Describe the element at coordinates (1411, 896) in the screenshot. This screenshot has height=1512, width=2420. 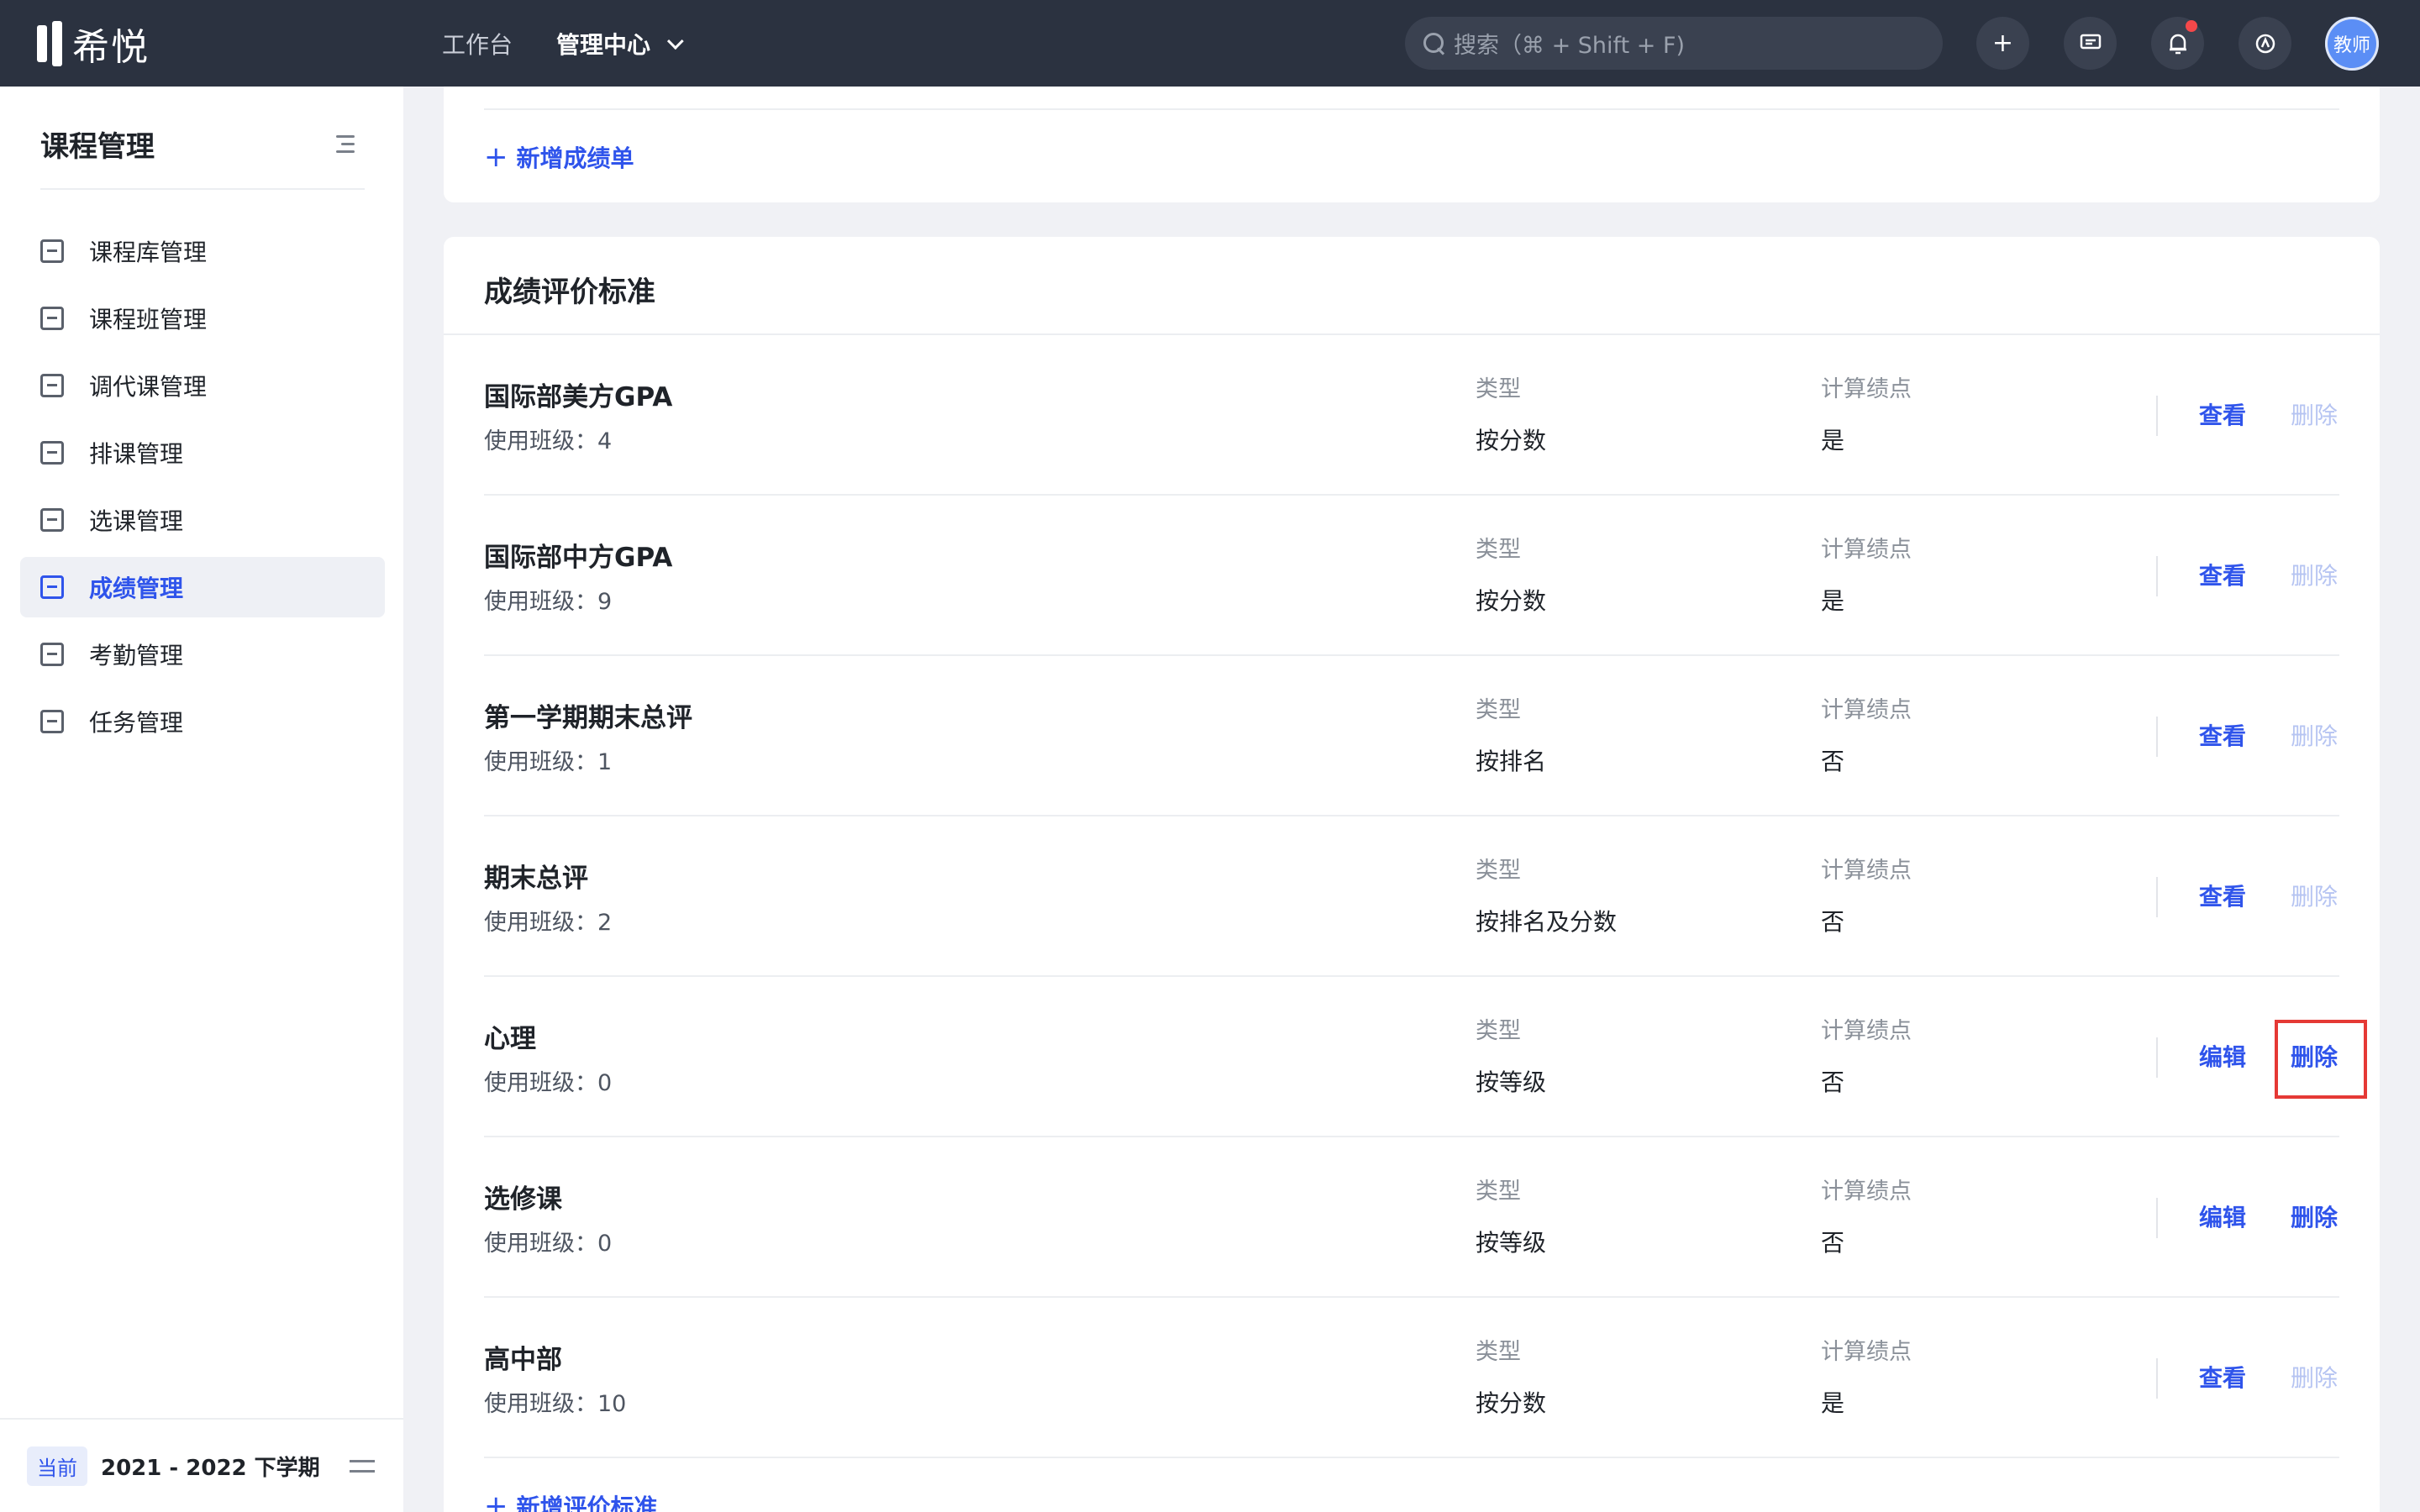
I see `list-item: 期末总评 使用班级：2 类型 按排名及分数 计算绩点否 查看 删除` at that location.